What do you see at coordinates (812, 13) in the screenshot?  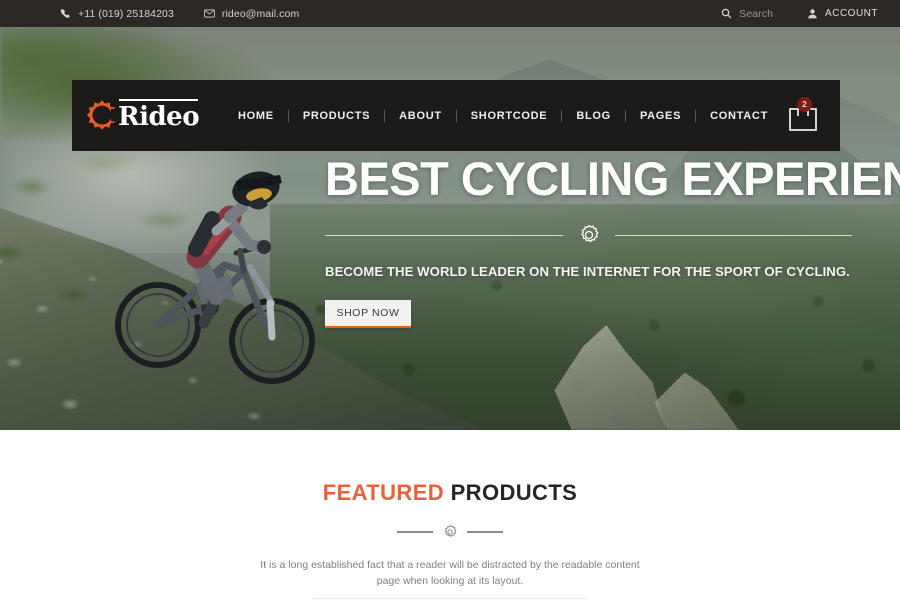 I see `user-icon` at bounding box center [812, 13].